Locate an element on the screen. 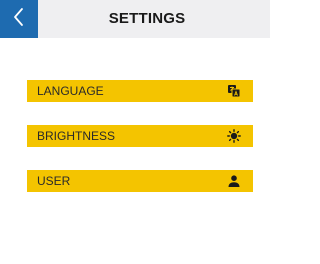  menu-item-brightness: BRIGHTNESS is located at coordinates (140, 136).